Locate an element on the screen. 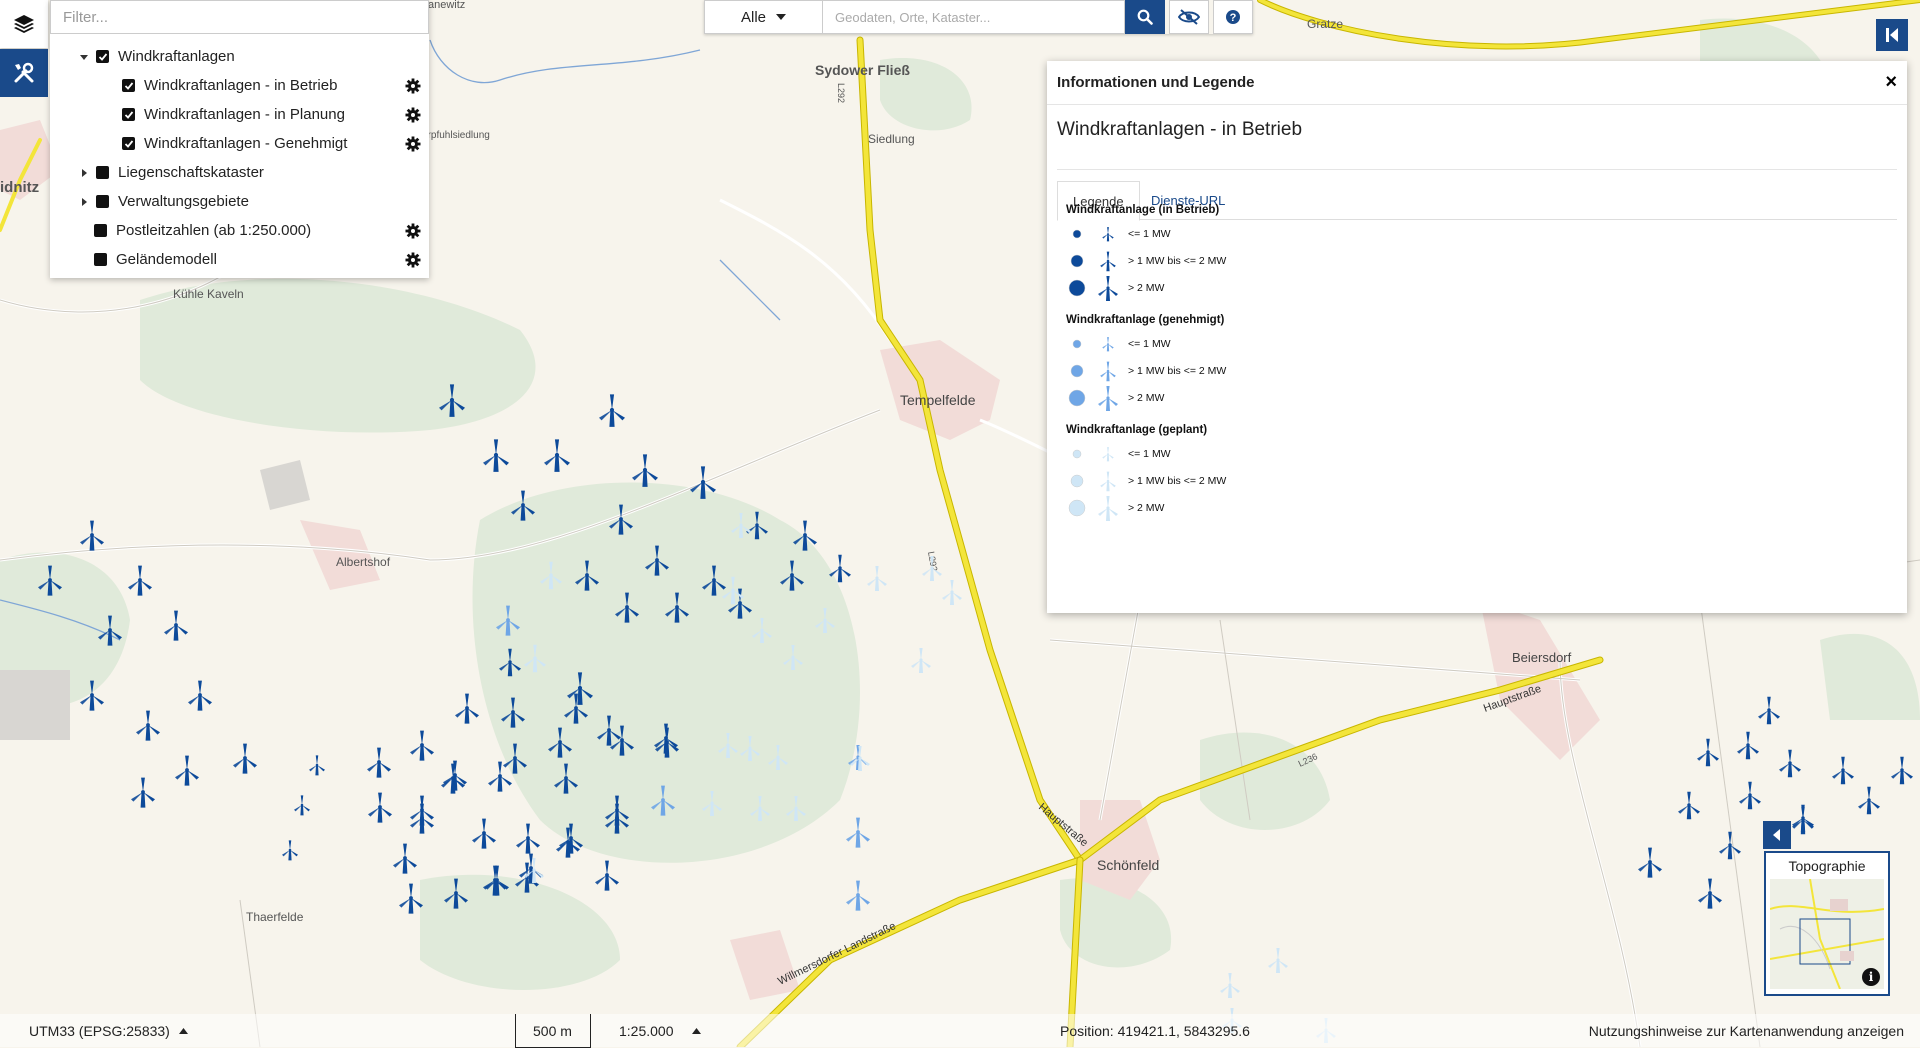 Image resolution: width=1920 pixels, height=1048 pixels. layer-label: Windkraftanlagen - Genehmigt is located at coordinates (246, 143).